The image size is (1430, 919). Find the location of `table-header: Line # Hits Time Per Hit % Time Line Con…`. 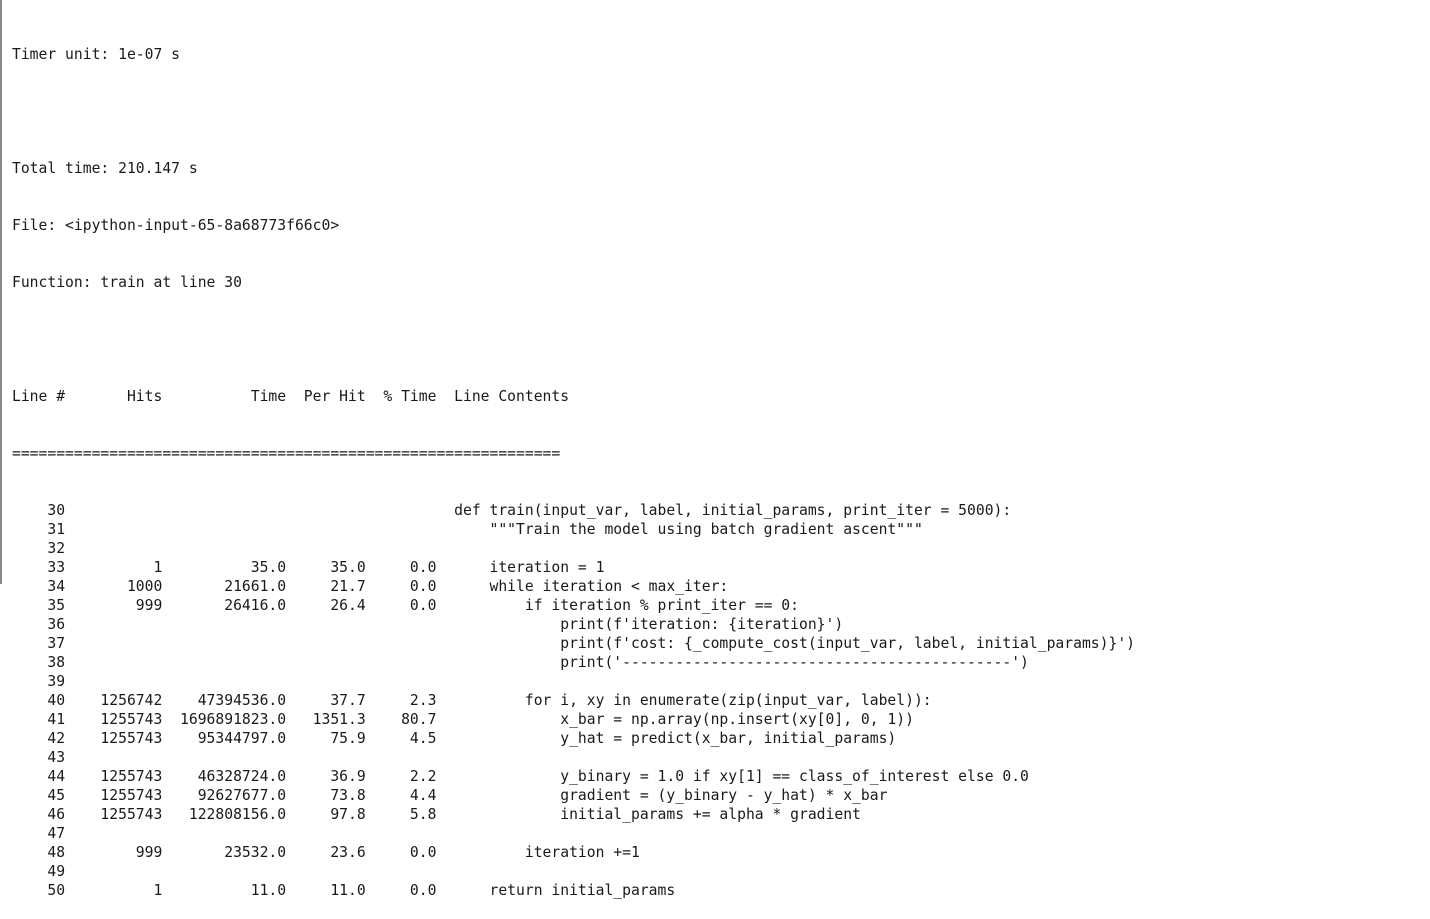

table-header: Line # Hits Time Per Hit % Time Line Con… is located at coordinates (291, 396).